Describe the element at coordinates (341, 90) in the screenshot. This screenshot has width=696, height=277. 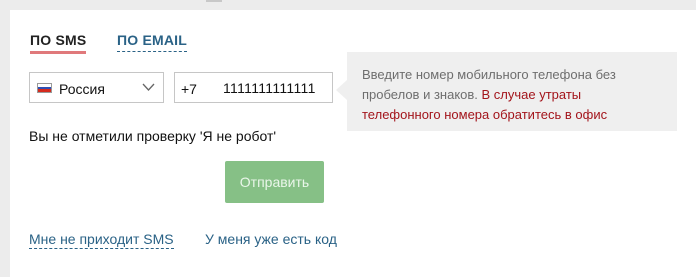
I see `hint-pointer` at that location.